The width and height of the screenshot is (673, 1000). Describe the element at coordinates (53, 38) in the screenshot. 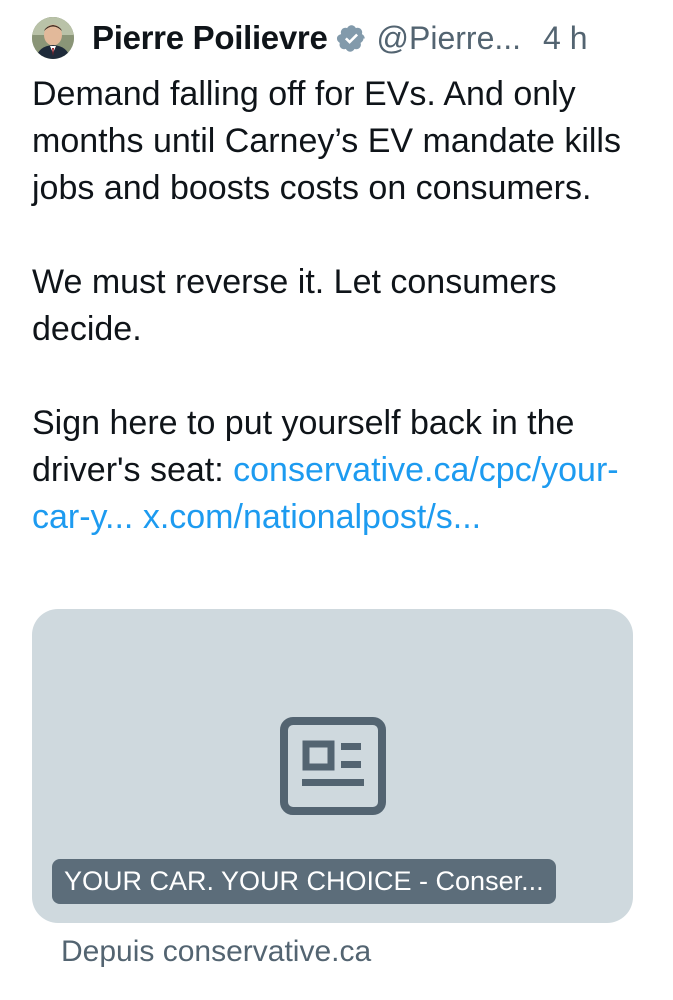

I see `avatar` at that location.